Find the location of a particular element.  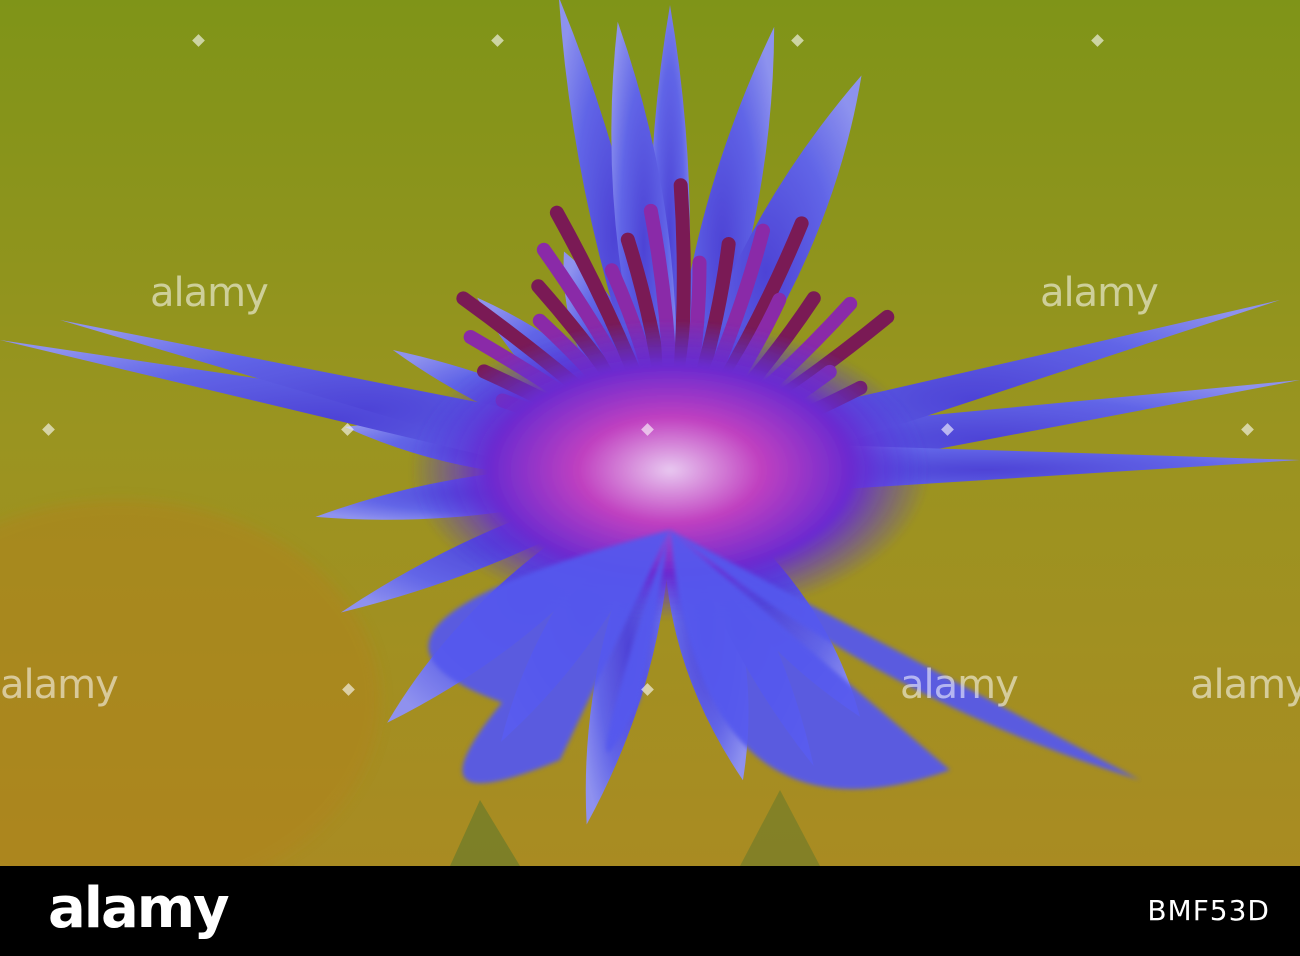

image-id: BMF53D is located at coordinates (1208, 910).